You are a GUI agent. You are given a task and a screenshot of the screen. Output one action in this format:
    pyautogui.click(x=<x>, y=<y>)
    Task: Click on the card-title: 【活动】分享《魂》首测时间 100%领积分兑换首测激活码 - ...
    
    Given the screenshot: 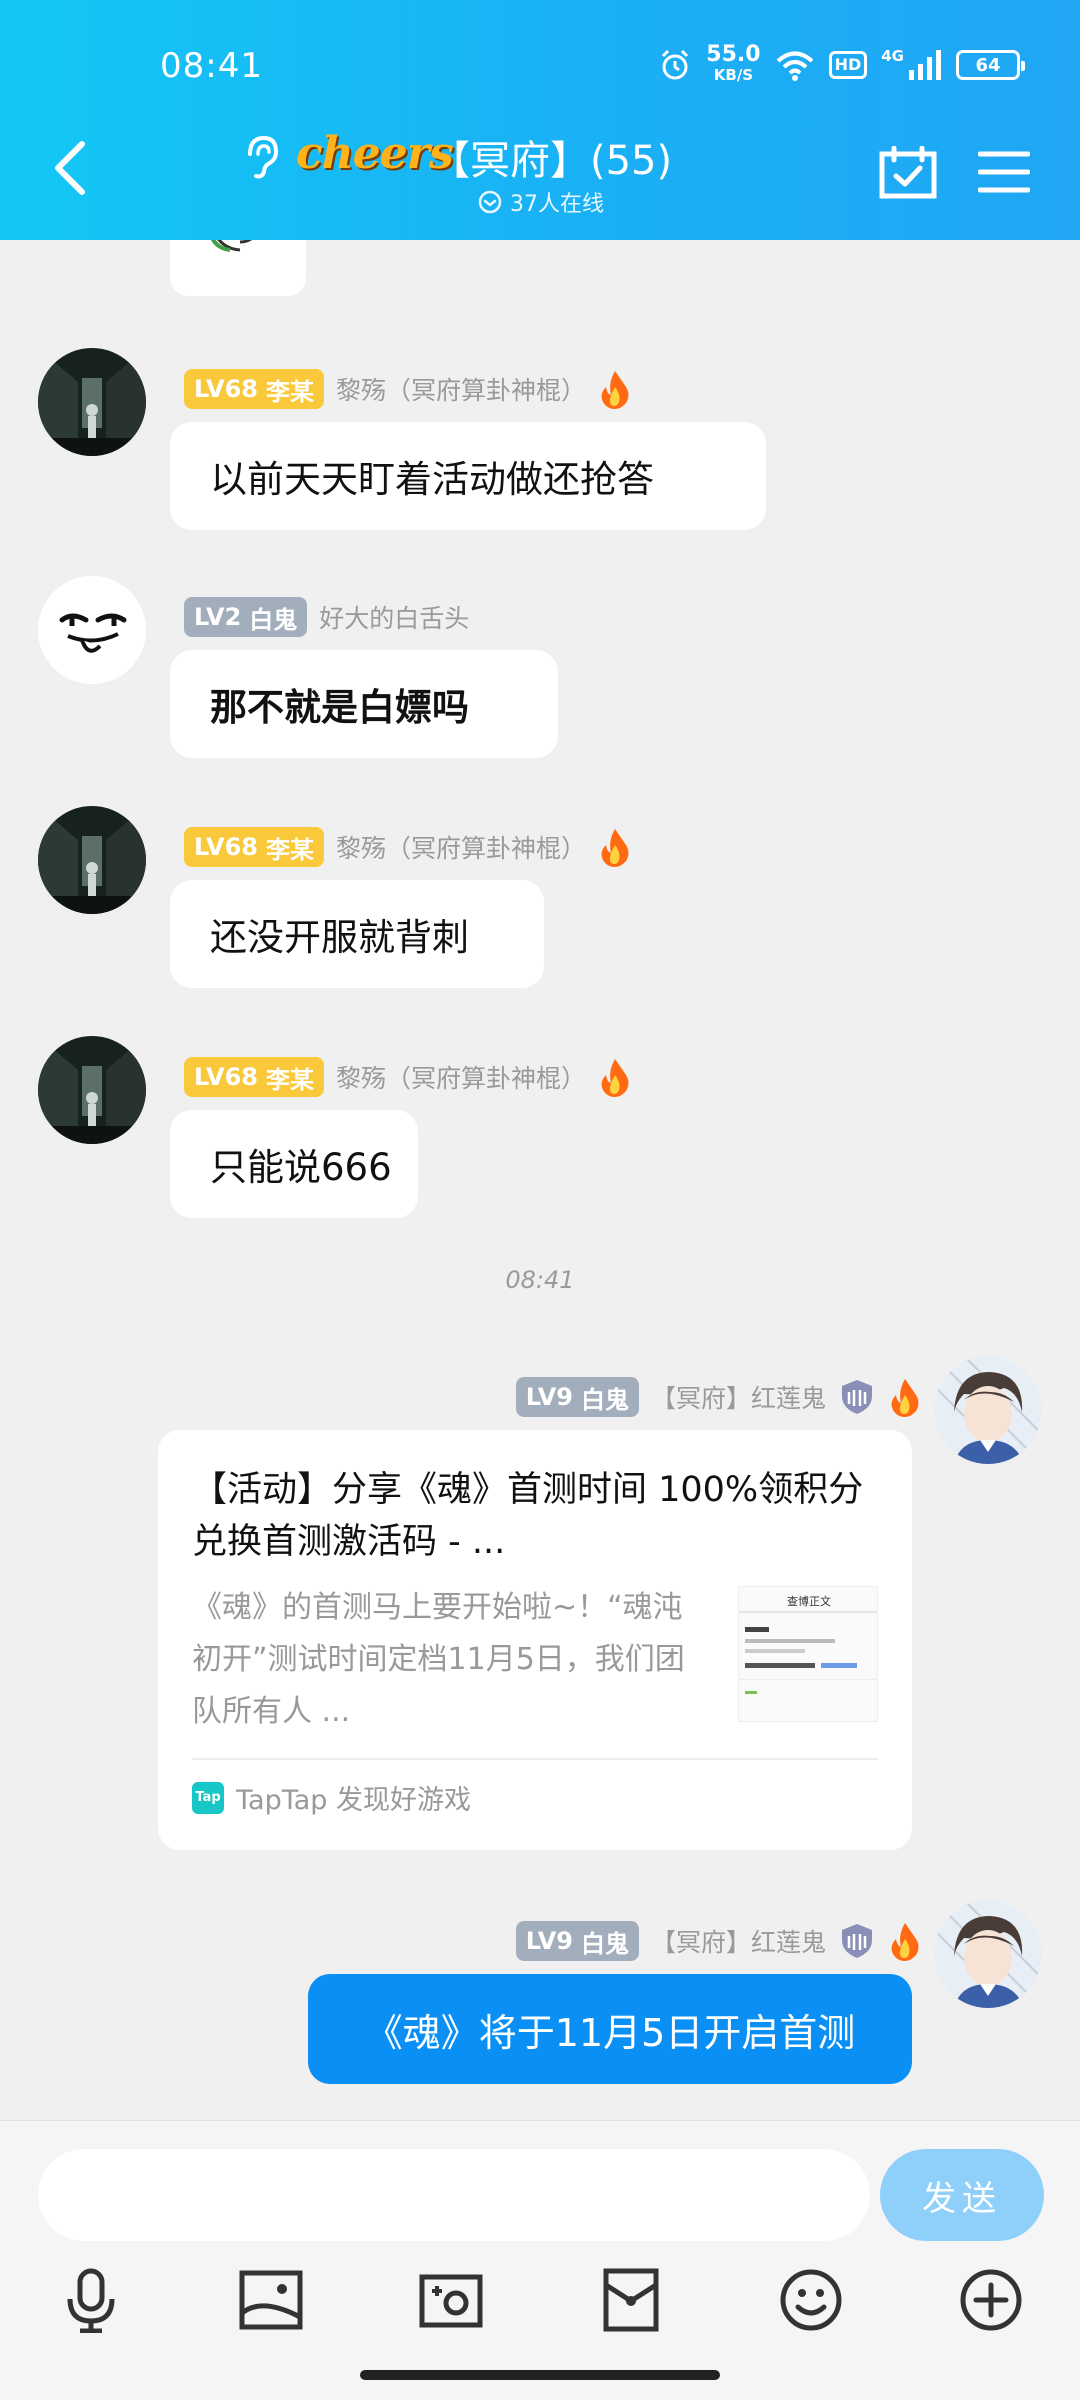 What is the action you would take?
    pyautogui.click(x=528, y=1516)
    